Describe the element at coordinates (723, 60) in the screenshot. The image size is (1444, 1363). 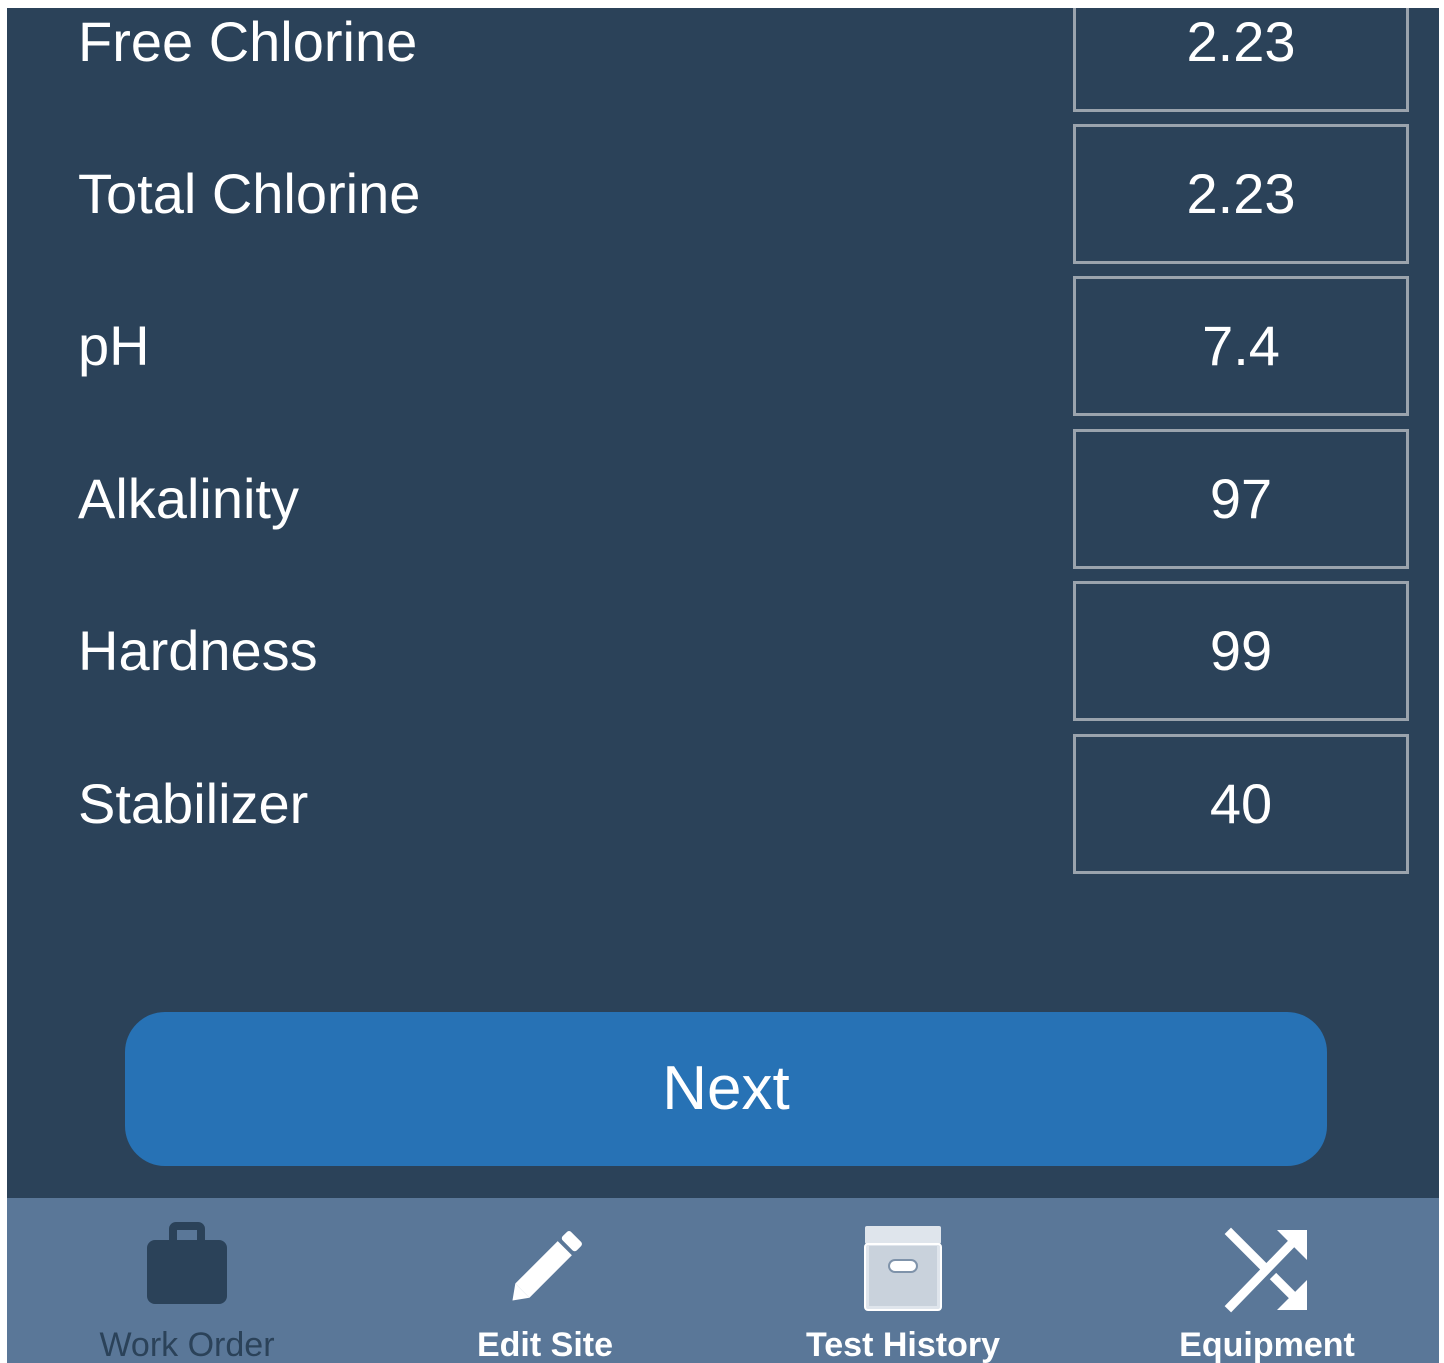
I see `reading-row-free-chlorine: Free Chlorine 2.23` at that location.